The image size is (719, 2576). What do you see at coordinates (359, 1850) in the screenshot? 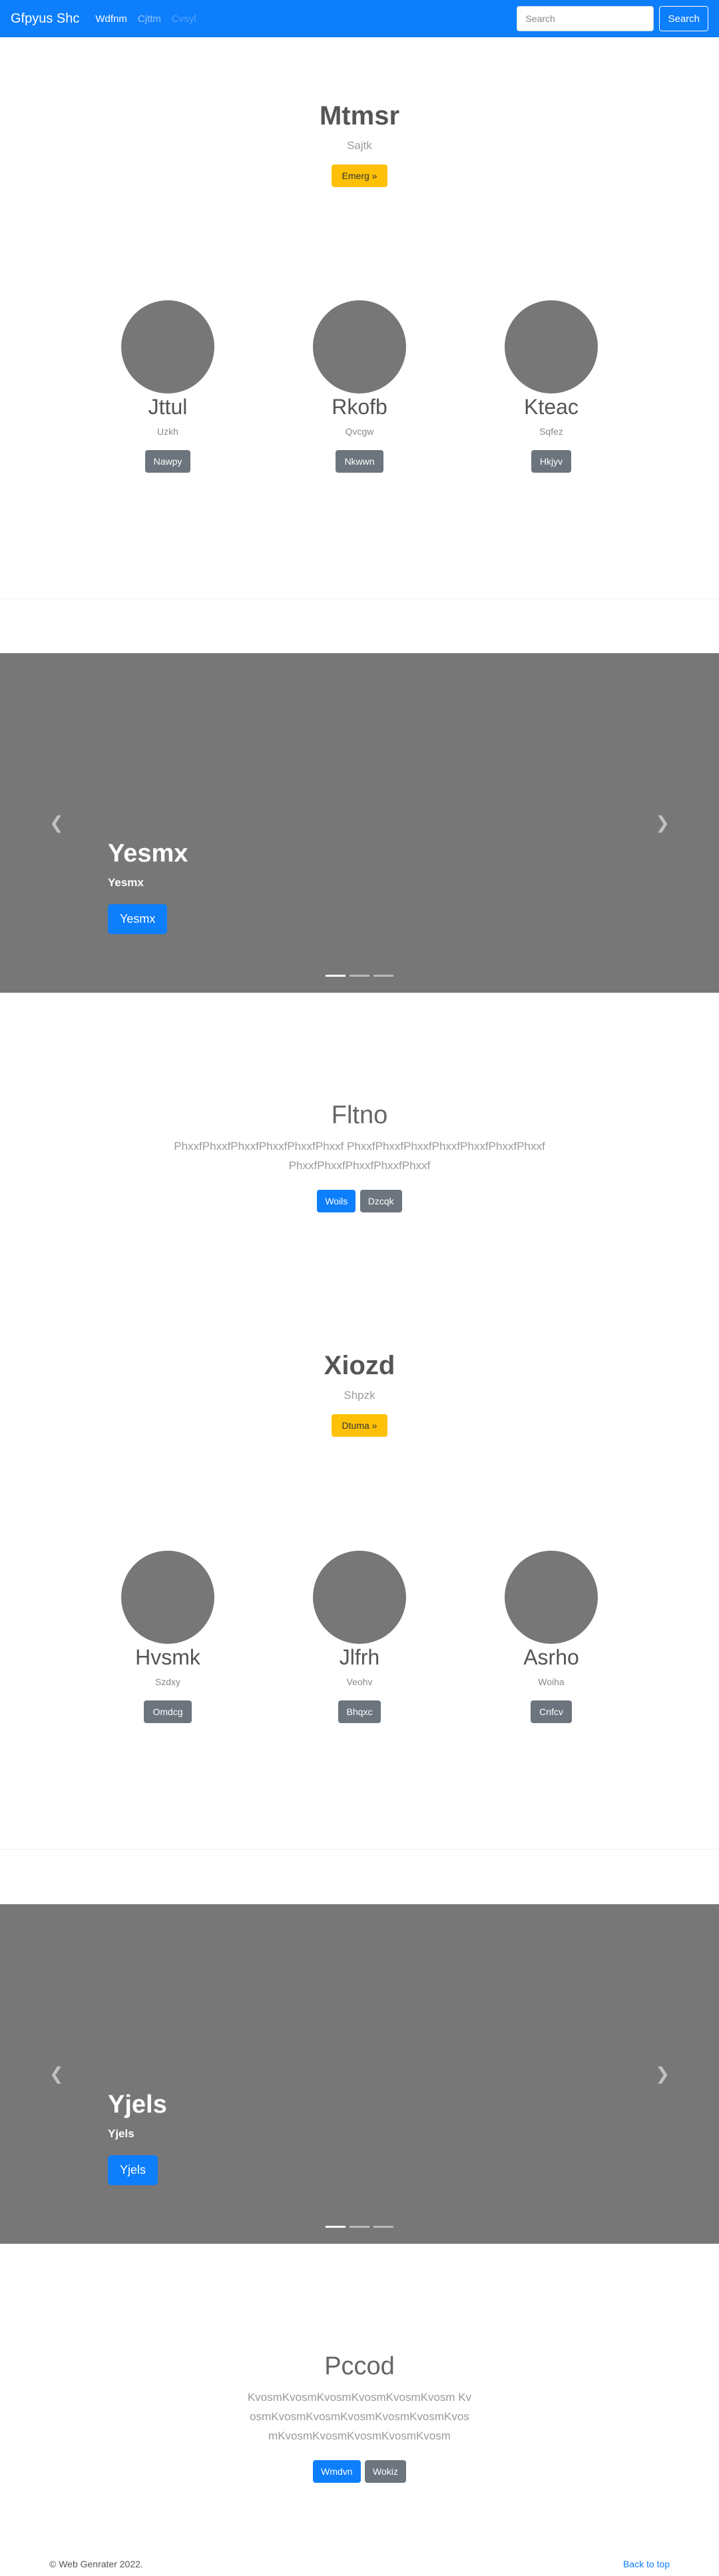
I see `divider` at bounding box center [359, 1850].